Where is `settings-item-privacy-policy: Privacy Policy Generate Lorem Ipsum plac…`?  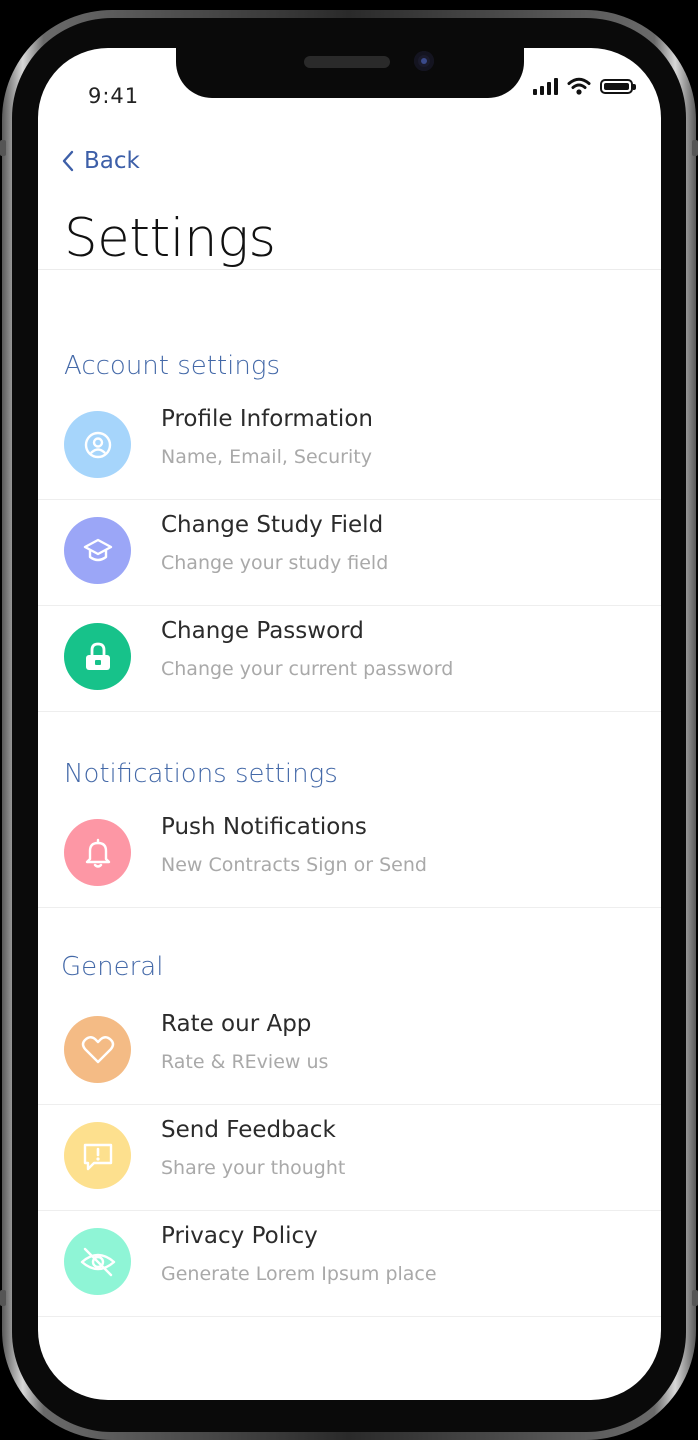 settings-item-privacy-policy: Privacy Policy Generate Lorem Ipsum plac… is located at coordinates (349, 1264).